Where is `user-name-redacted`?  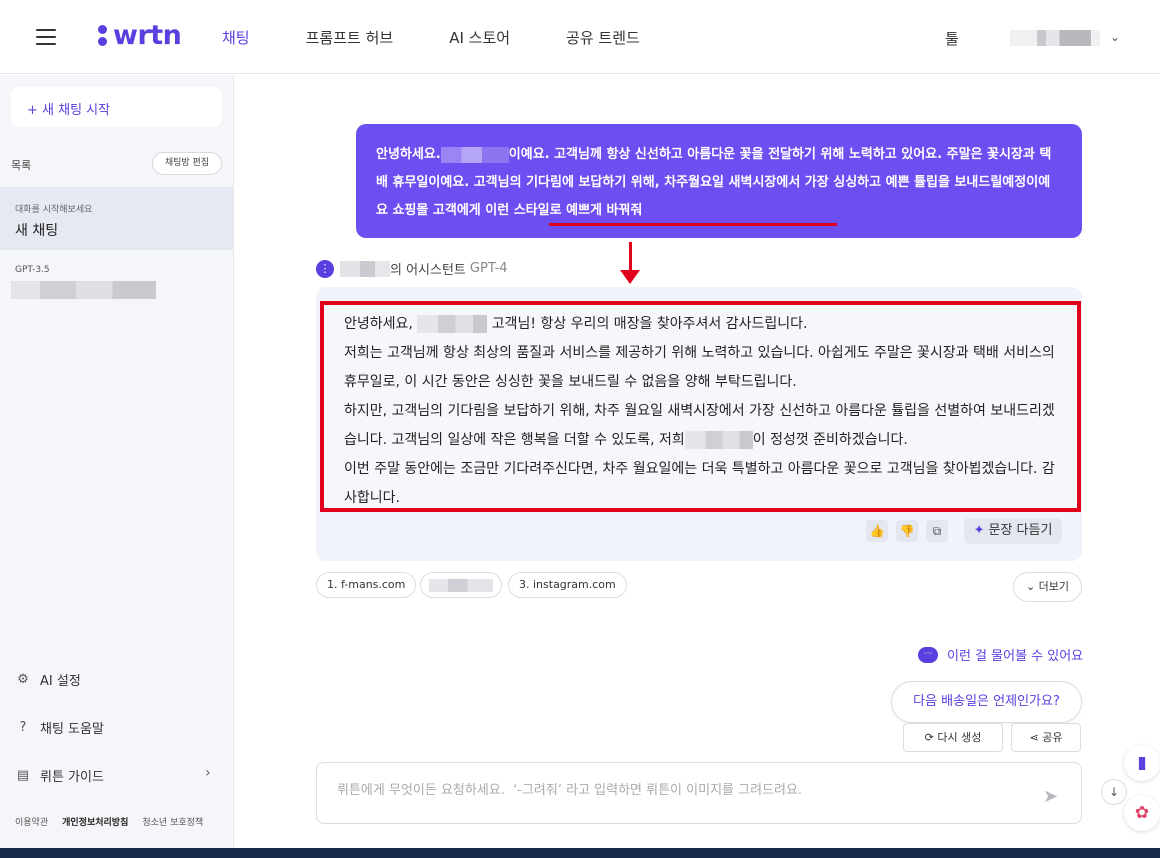
user-name-redacted is located at coordinates (1055, 38).